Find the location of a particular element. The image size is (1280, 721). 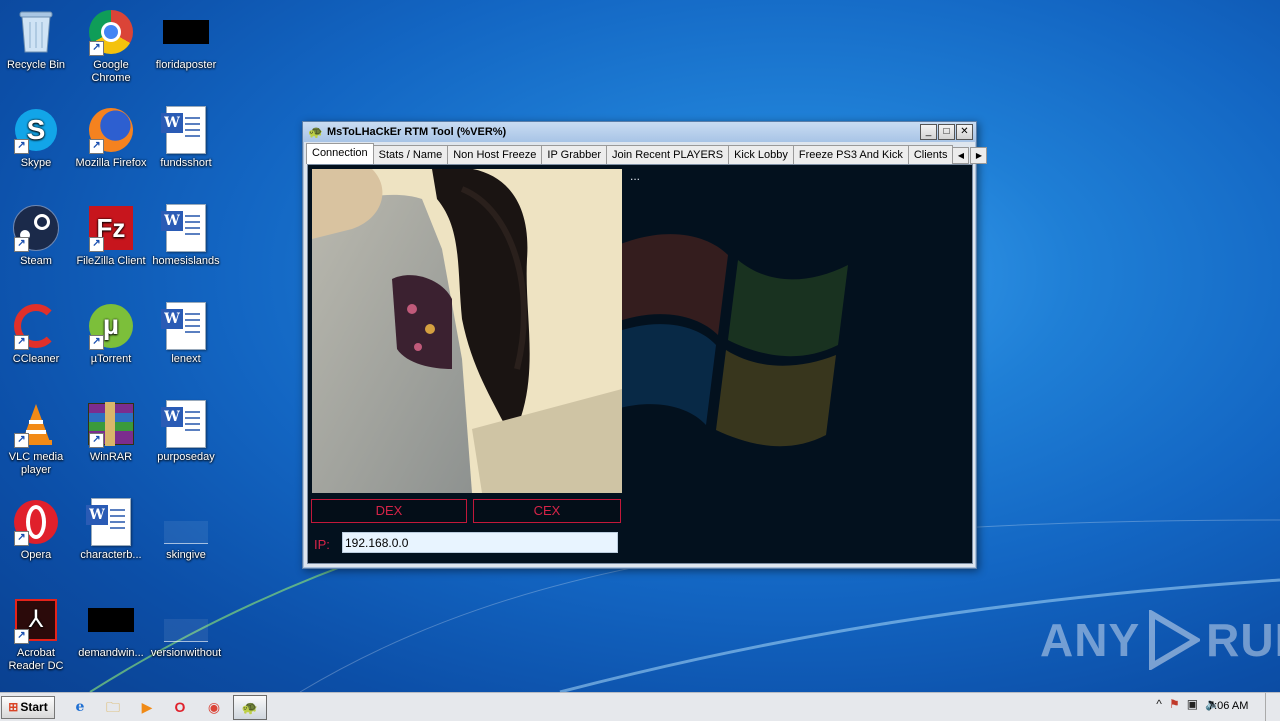

play-logo-icon is located at coordinates (1175, 640).